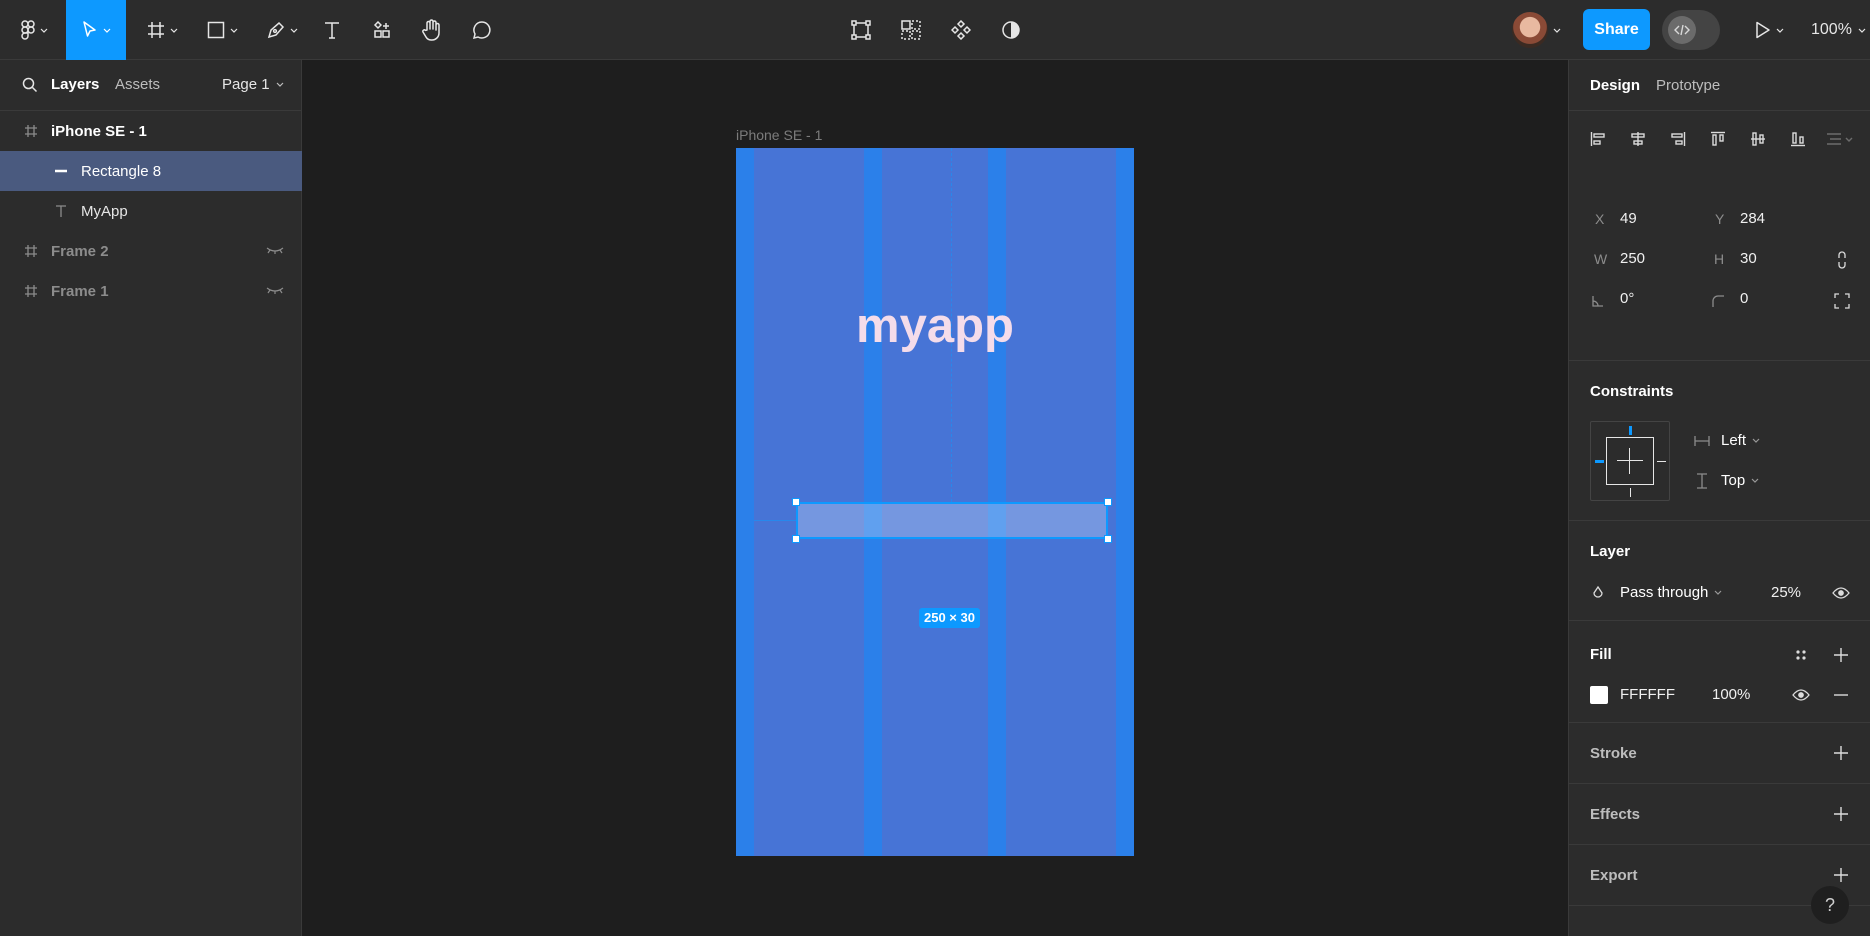 Image resolution: width=1870 pixels, height=936 pixels. Describe the element at coordinates (1720, 219) in the screenshot. I see `y-label: Y` at that location.